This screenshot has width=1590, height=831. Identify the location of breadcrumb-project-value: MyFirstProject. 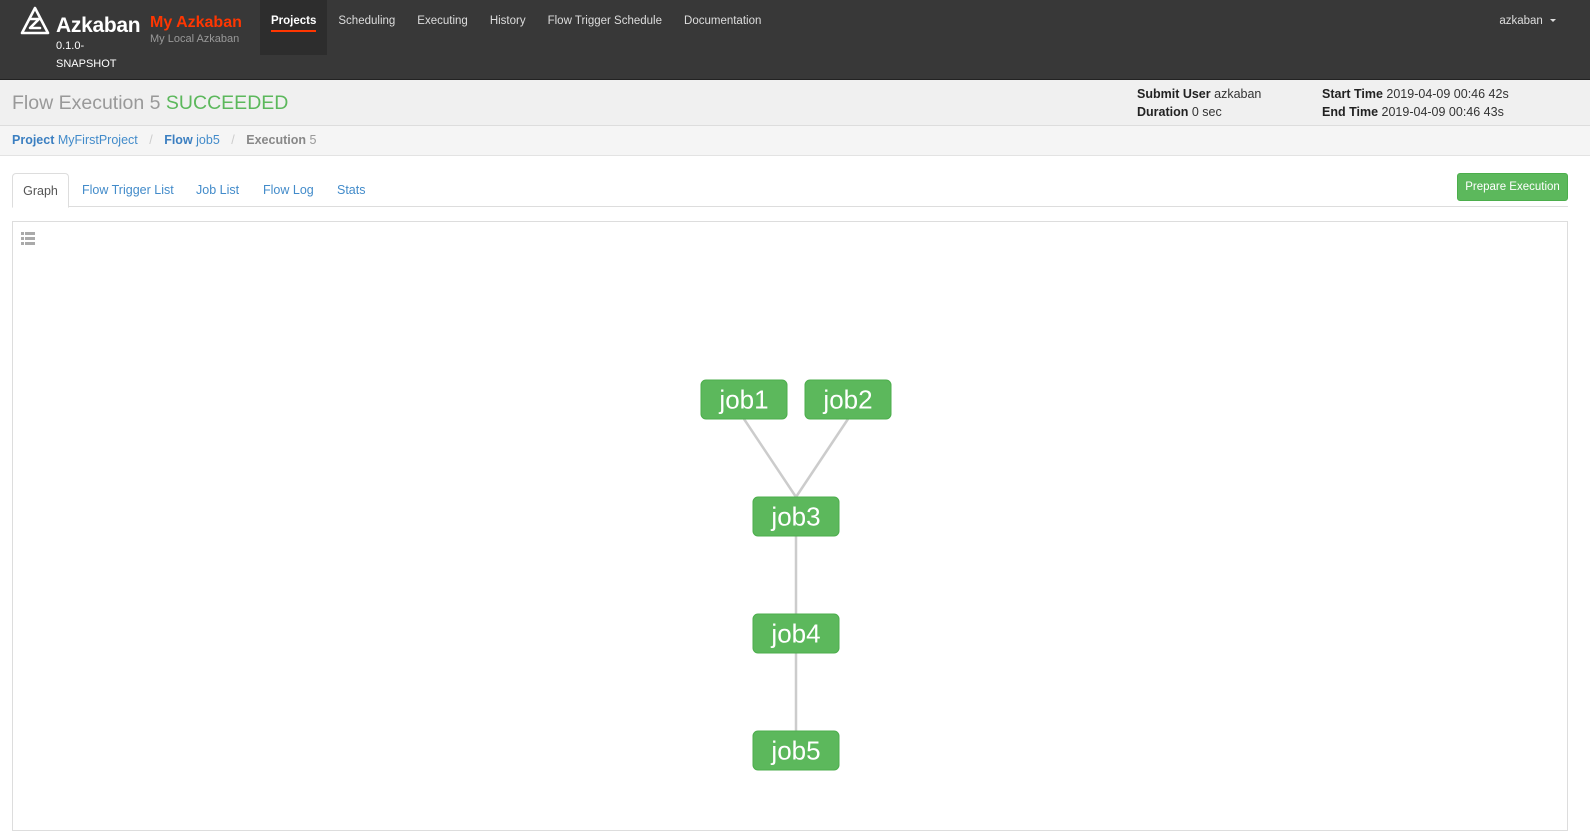
(97, 140).